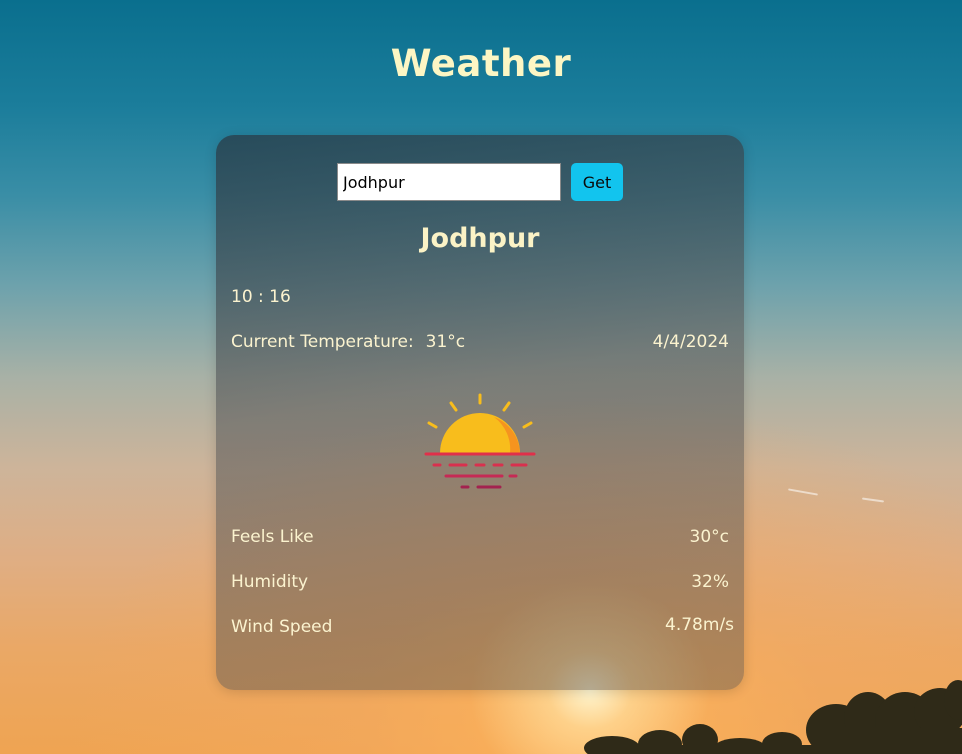  Describe the element at coordinates (480, 537) in the screenshot. I see `feels-like-row: Feels Like 30°c` at that location.